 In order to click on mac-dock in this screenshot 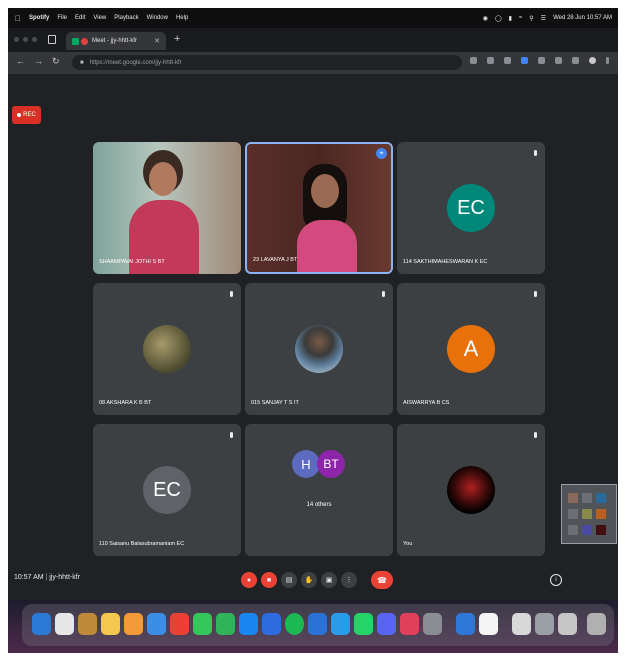, I will do `click(318, 625)`.